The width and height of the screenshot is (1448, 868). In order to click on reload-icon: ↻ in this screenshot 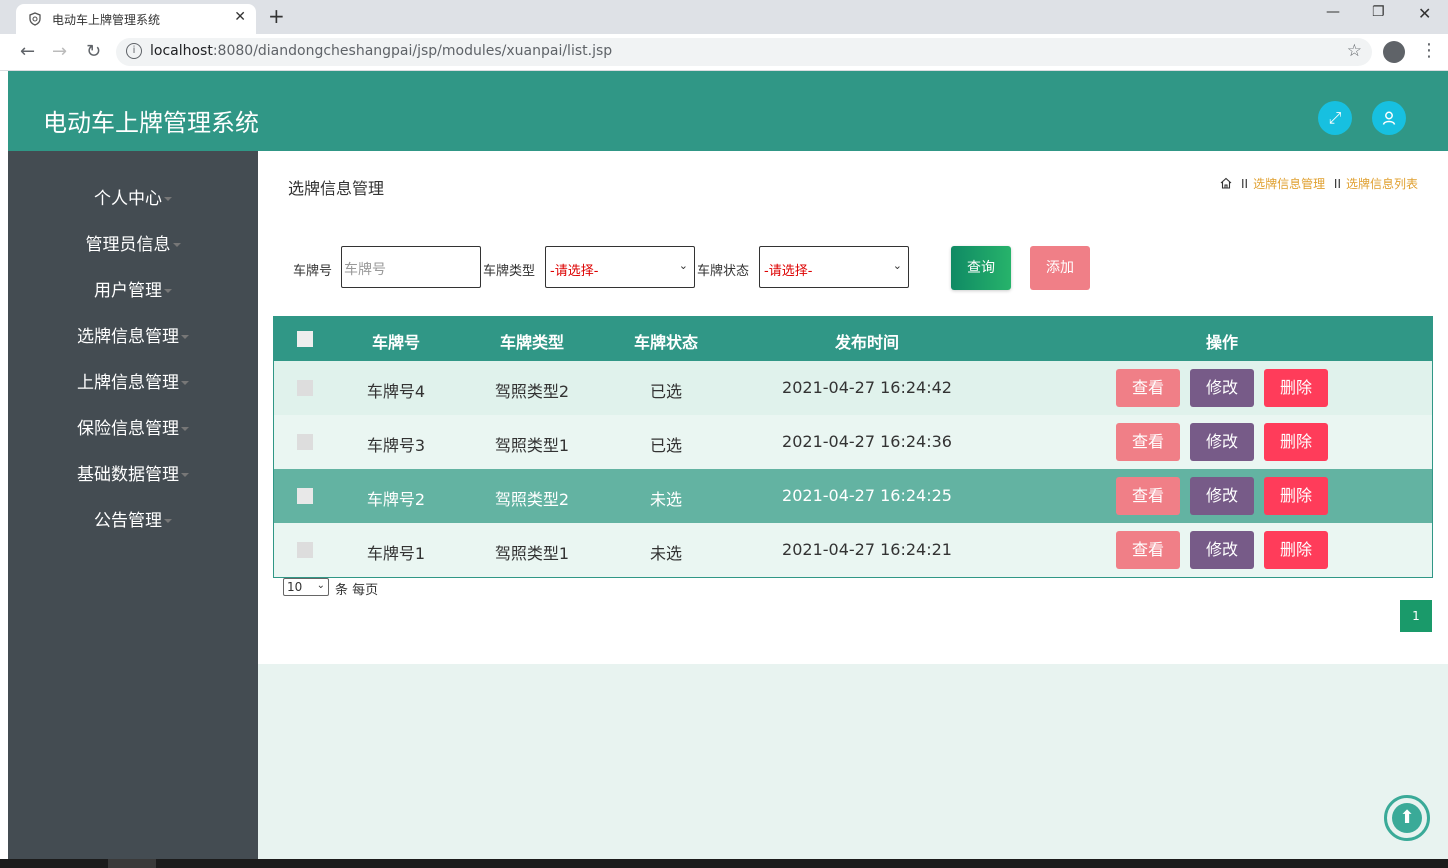, I will do `click(93, 51)`.